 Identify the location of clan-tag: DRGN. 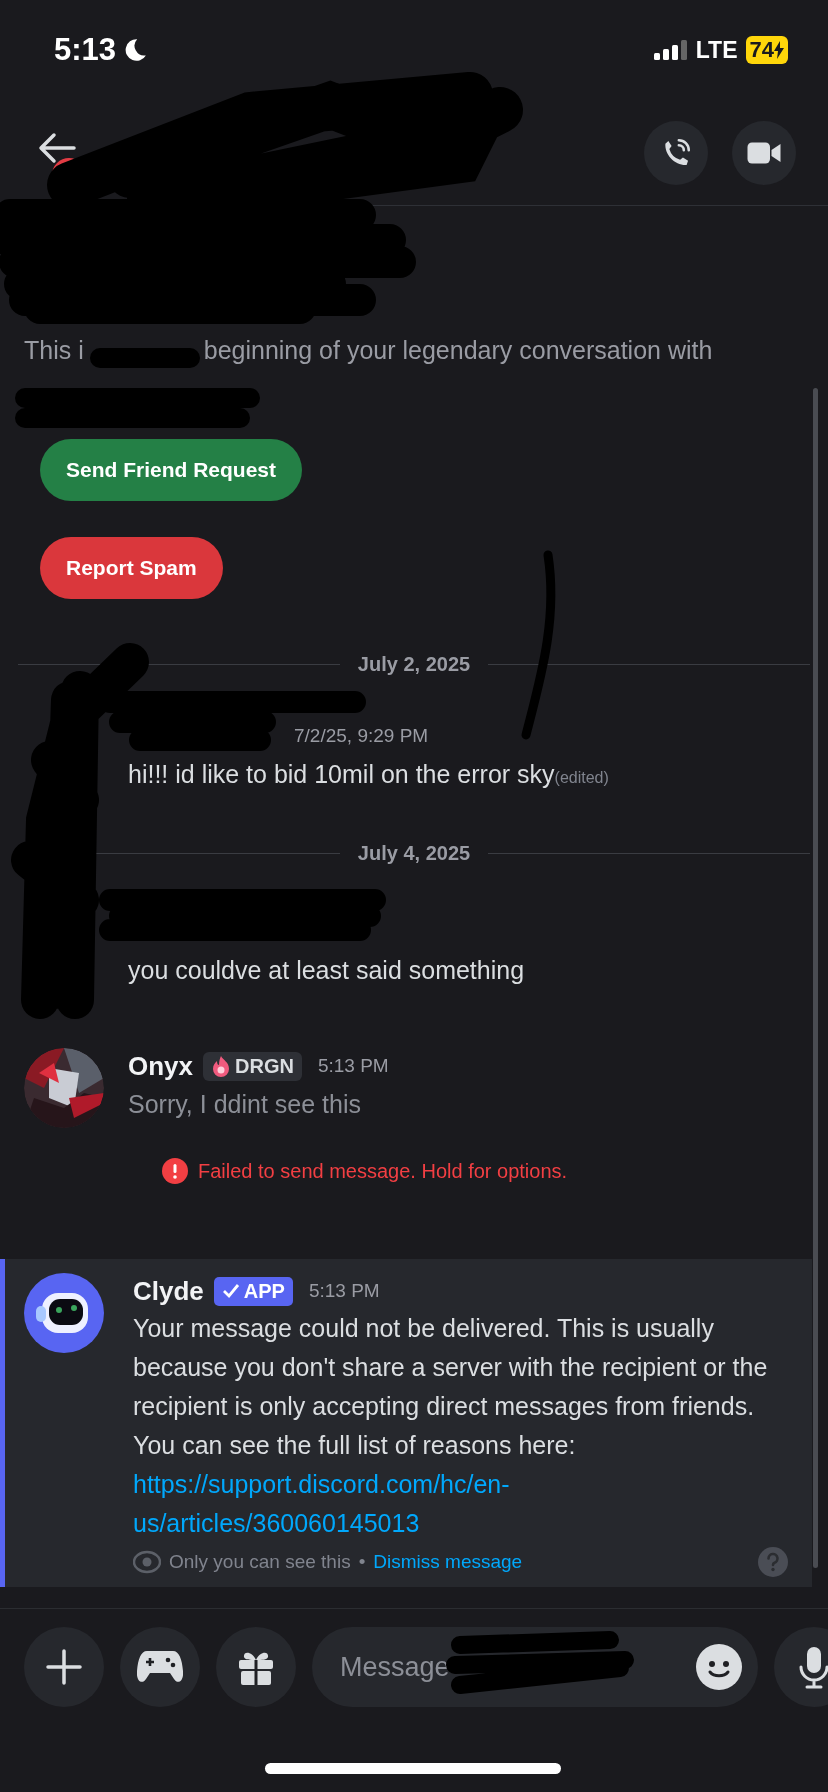
(252, 1066).